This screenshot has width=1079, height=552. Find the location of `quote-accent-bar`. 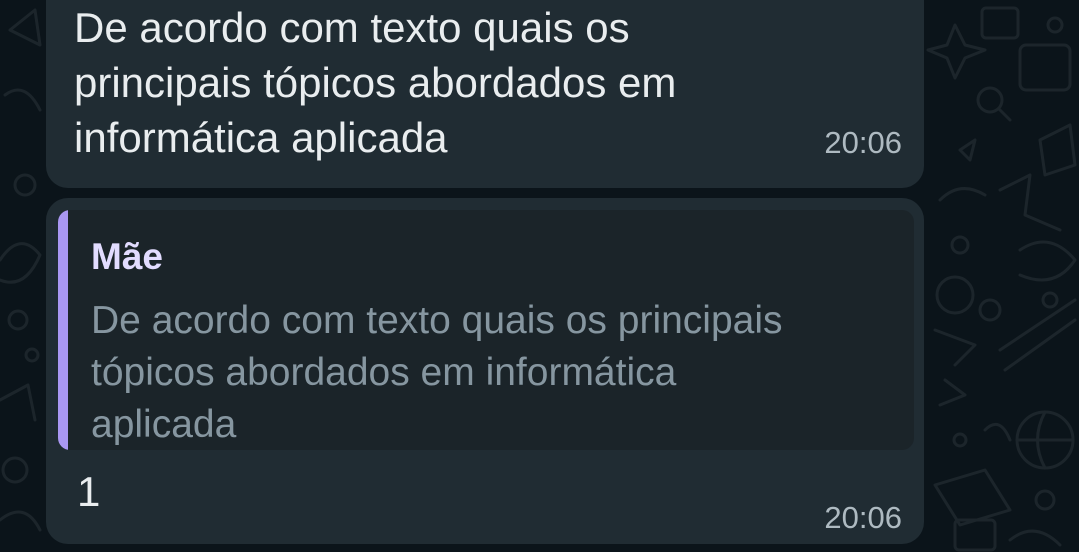

quote-accent-bar is located at coordinates (63, 330).